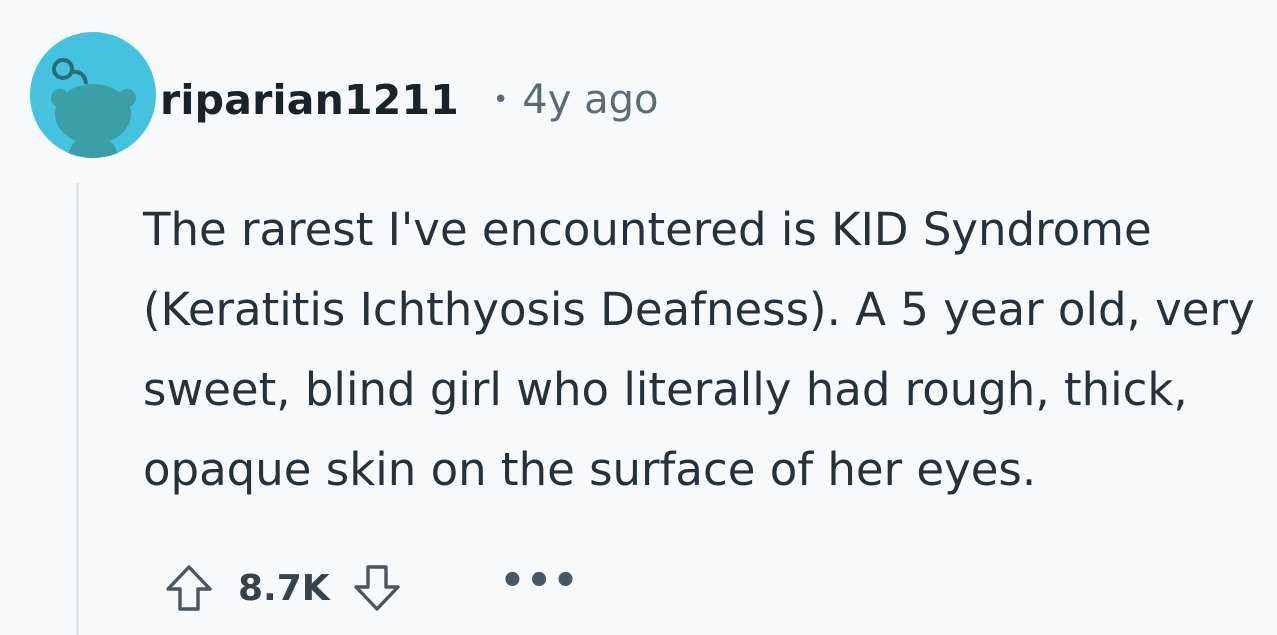 Image resolution: width=1277 pixels, height=635 pixels. What do you see at coordinates (77, 409) in the screenshot?
I see `thread-line` at bounding box center [77, 409].